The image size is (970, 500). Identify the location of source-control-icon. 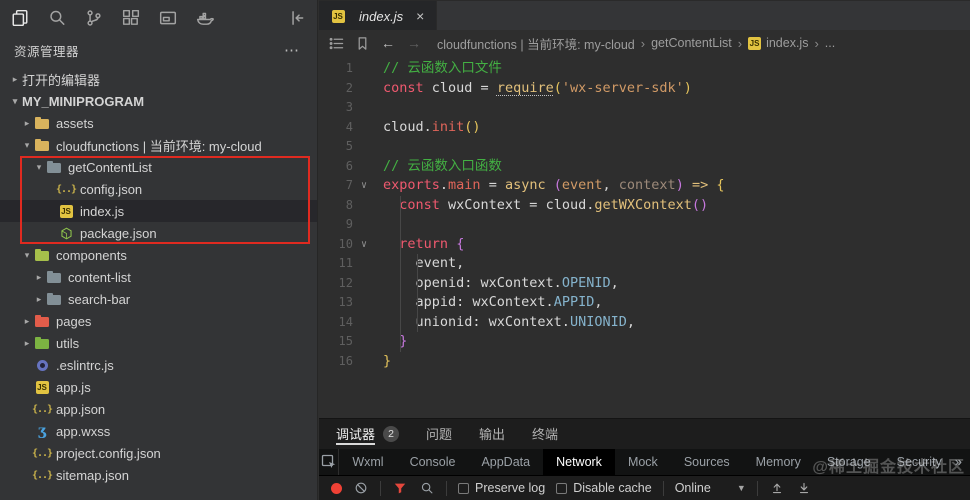
(94, 18).